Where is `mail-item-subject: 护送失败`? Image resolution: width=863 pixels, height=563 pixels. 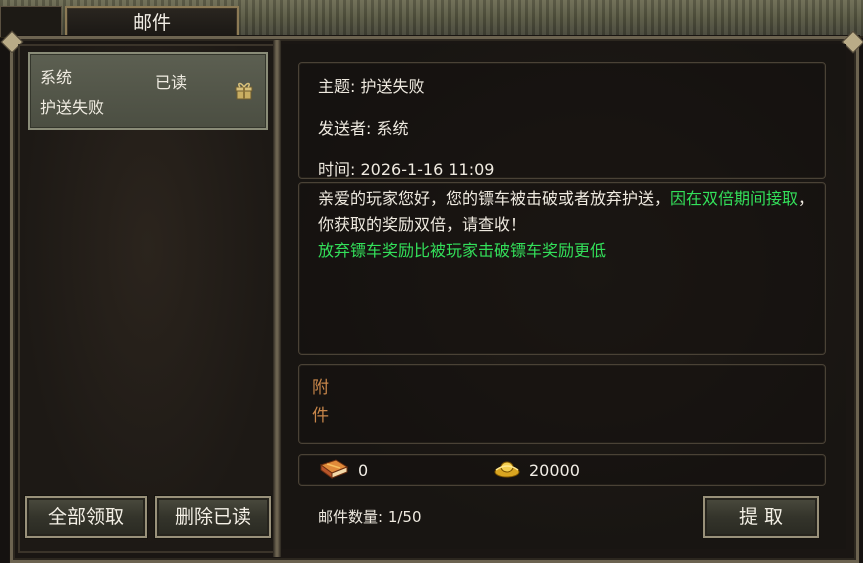
mail-item-subject: 护送失败 is located at coordinates (72, 107).